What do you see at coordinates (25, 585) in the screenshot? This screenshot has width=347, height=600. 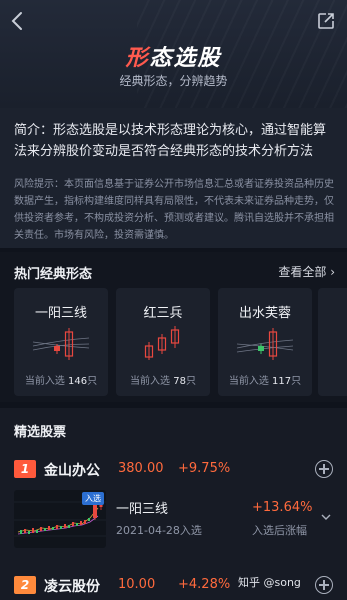 I see `rank-badge: 2` at bounding box center [25, 585].